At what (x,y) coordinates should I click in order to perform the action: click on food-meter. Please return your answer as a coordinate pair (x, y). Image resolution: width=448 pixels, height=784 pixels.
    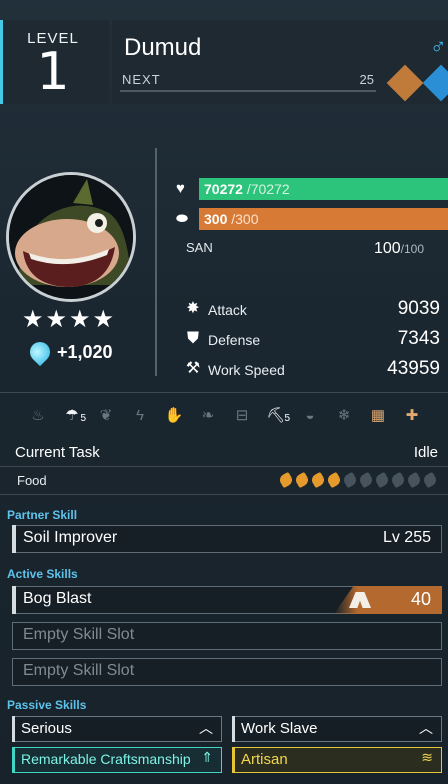
    Looking at the image, I should click on (358, 480).